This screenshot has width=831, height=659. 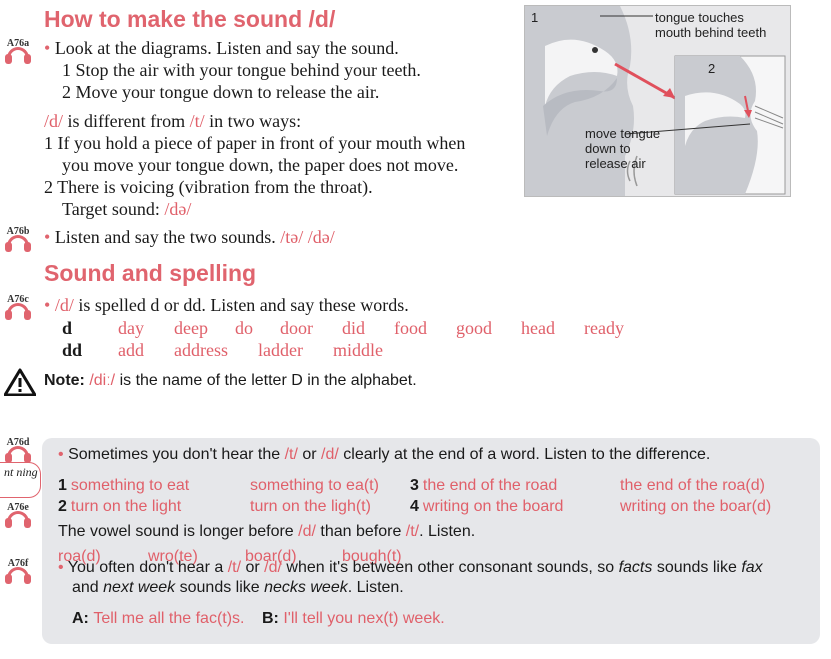 What do you see at coordinates (20, 382) in the screenshot?
I see `warning-icon` at bounding box center [20, 382].